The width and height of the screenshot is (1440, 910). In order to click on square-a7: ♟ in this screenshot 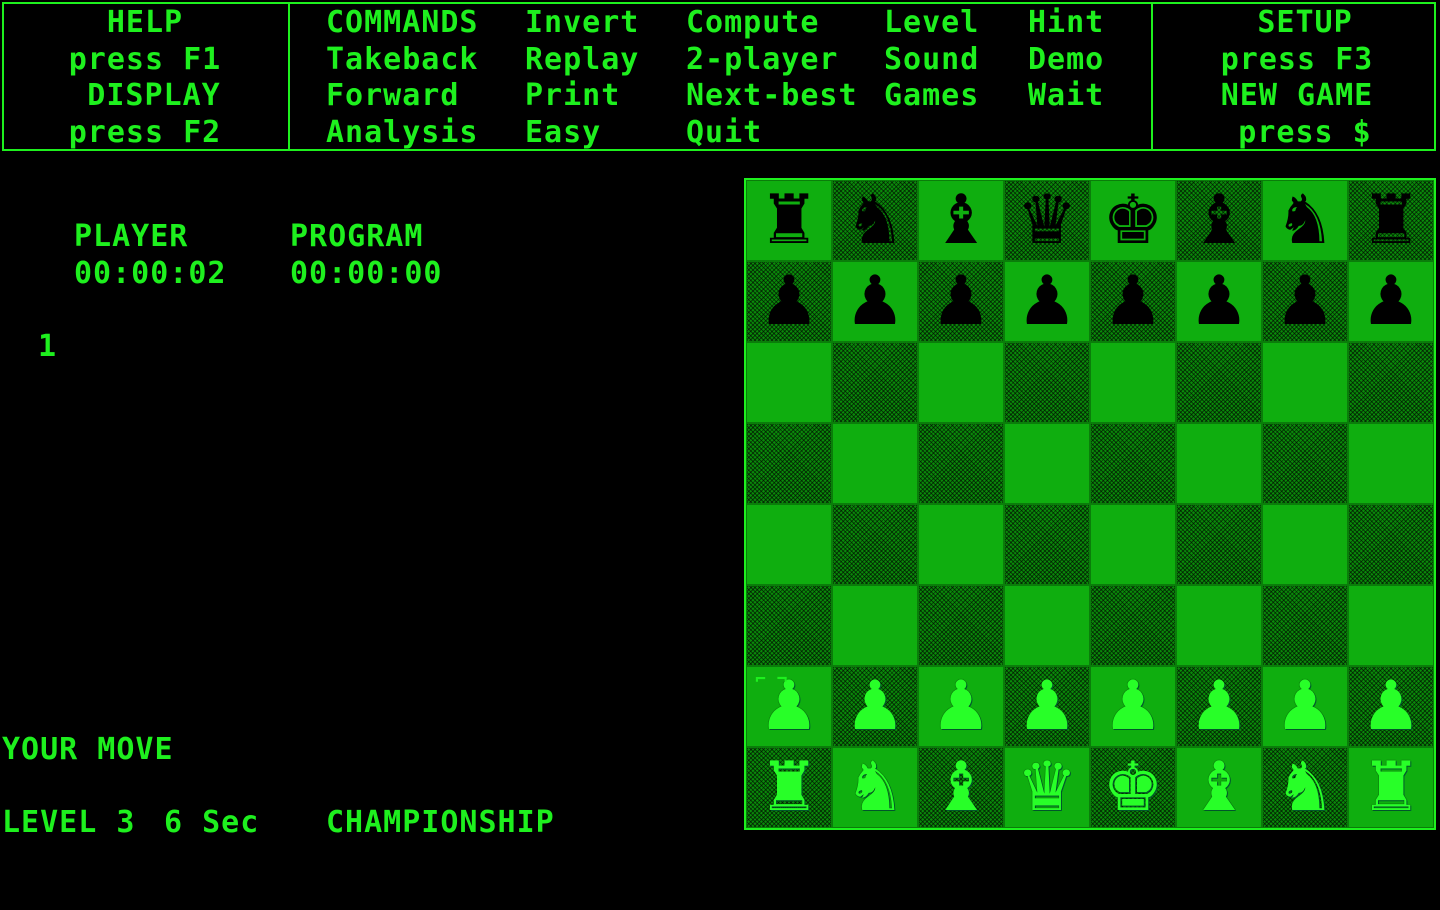, I will do `click(789, 301)`.